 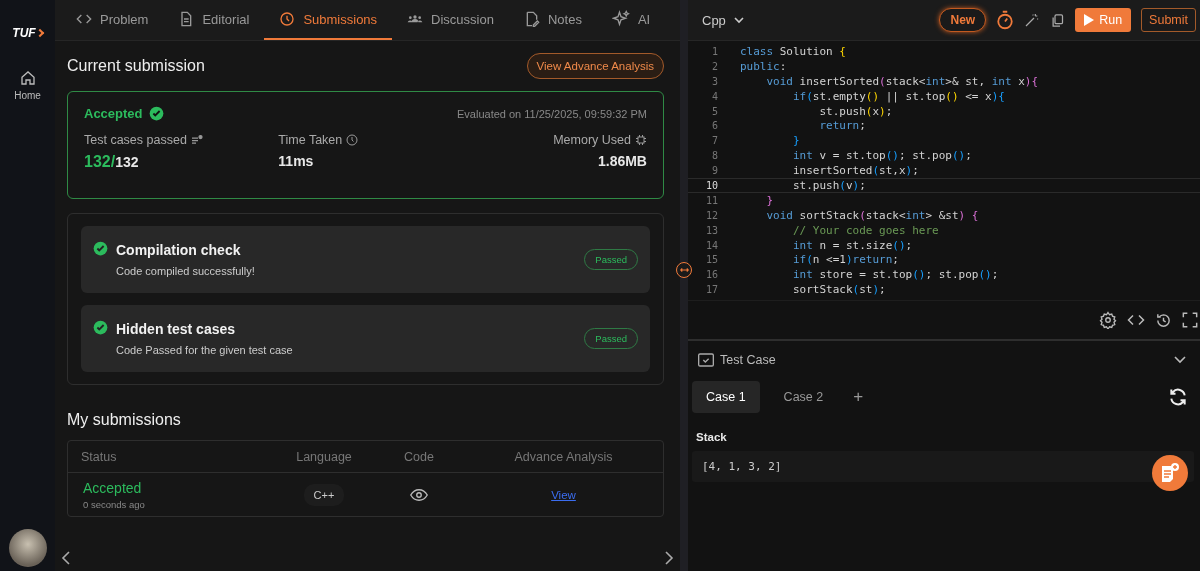 I want to click on chevron-left-icon, so click(x=66, y=558).